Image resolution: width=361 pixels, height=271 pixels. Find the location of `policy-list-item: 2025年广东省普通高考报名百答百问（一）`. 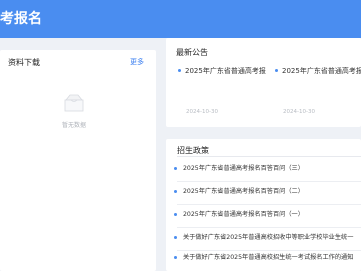

policy-list-item: 2025年广东省普通高考报名百答百问（一） is located at coordinates (267, 218).